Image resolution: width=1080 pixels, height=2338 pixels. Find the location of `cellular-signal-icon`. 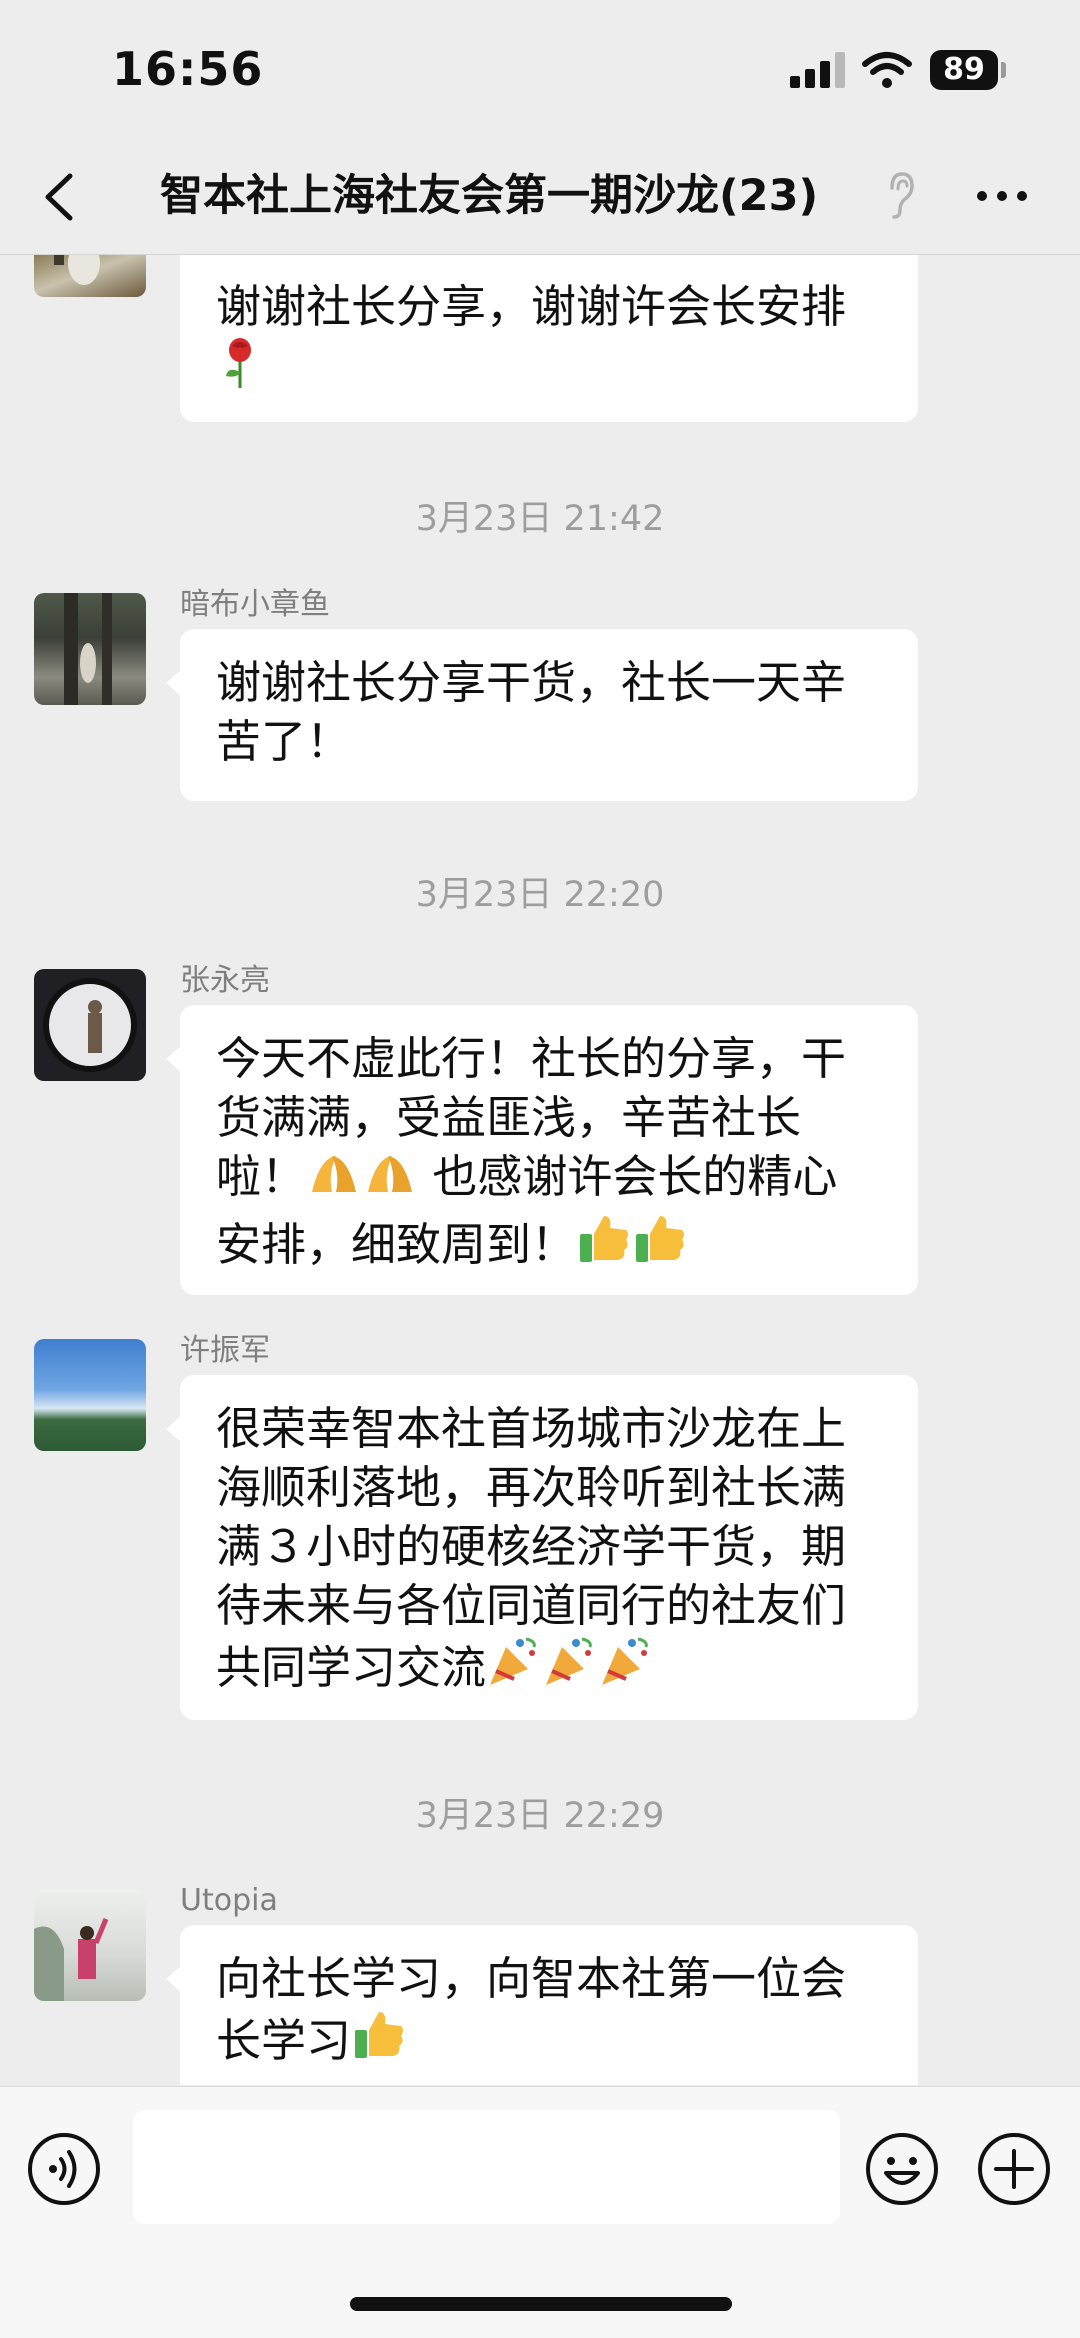

cellular-signal-icon is located at coordinates (818, 70).